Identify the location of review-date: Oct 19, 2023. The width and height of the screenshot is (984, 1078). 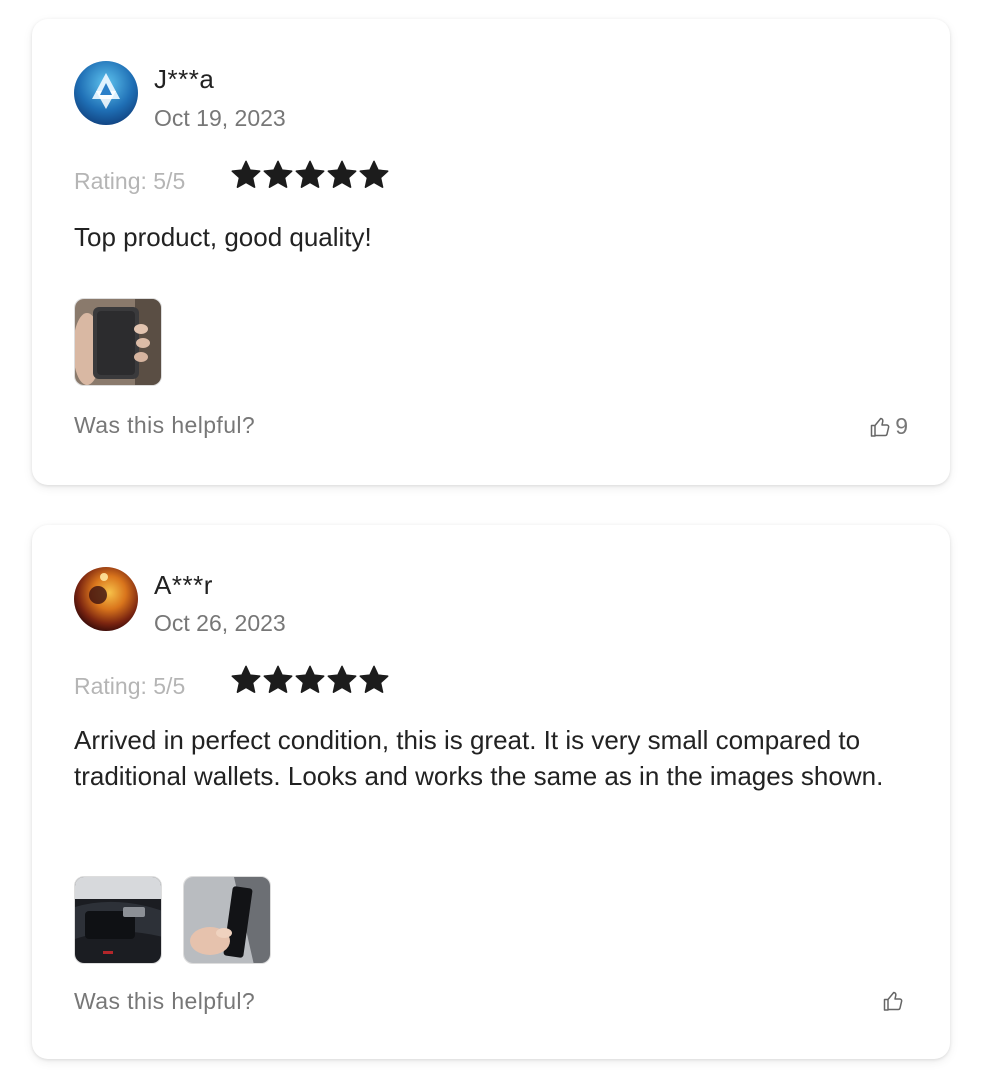
(220, 118).